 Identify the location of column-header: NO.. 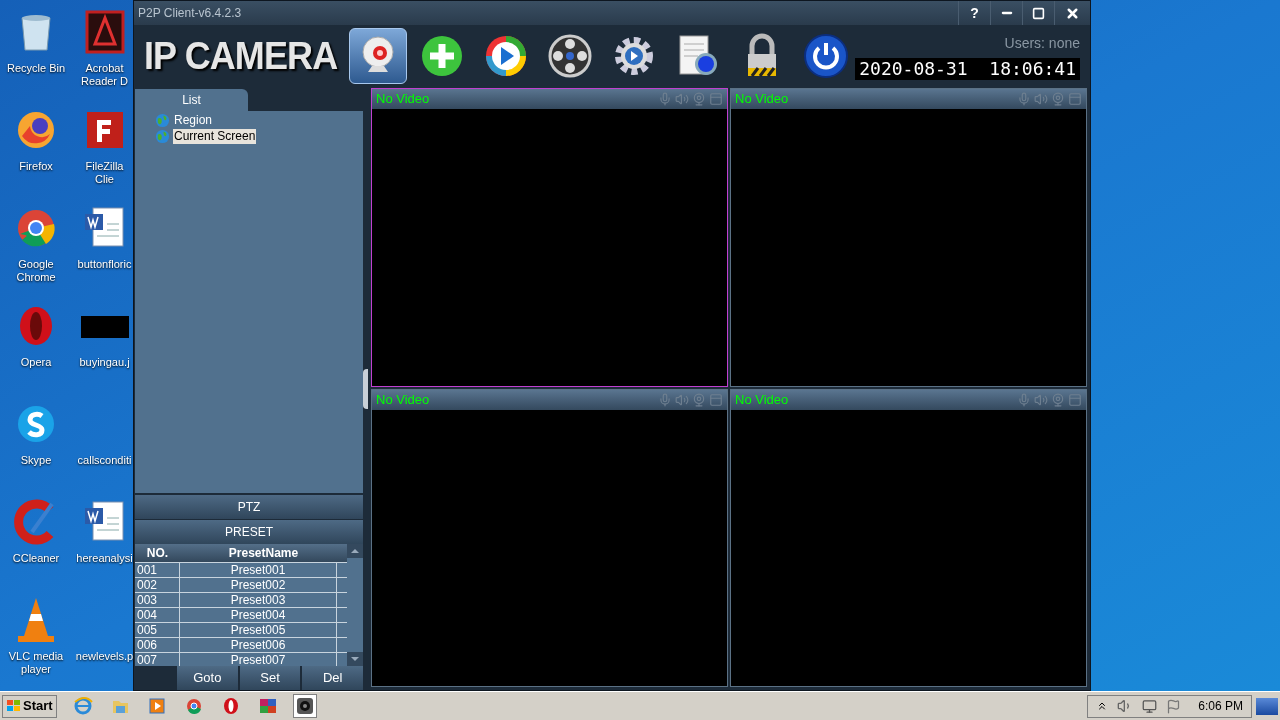
(157, 553).